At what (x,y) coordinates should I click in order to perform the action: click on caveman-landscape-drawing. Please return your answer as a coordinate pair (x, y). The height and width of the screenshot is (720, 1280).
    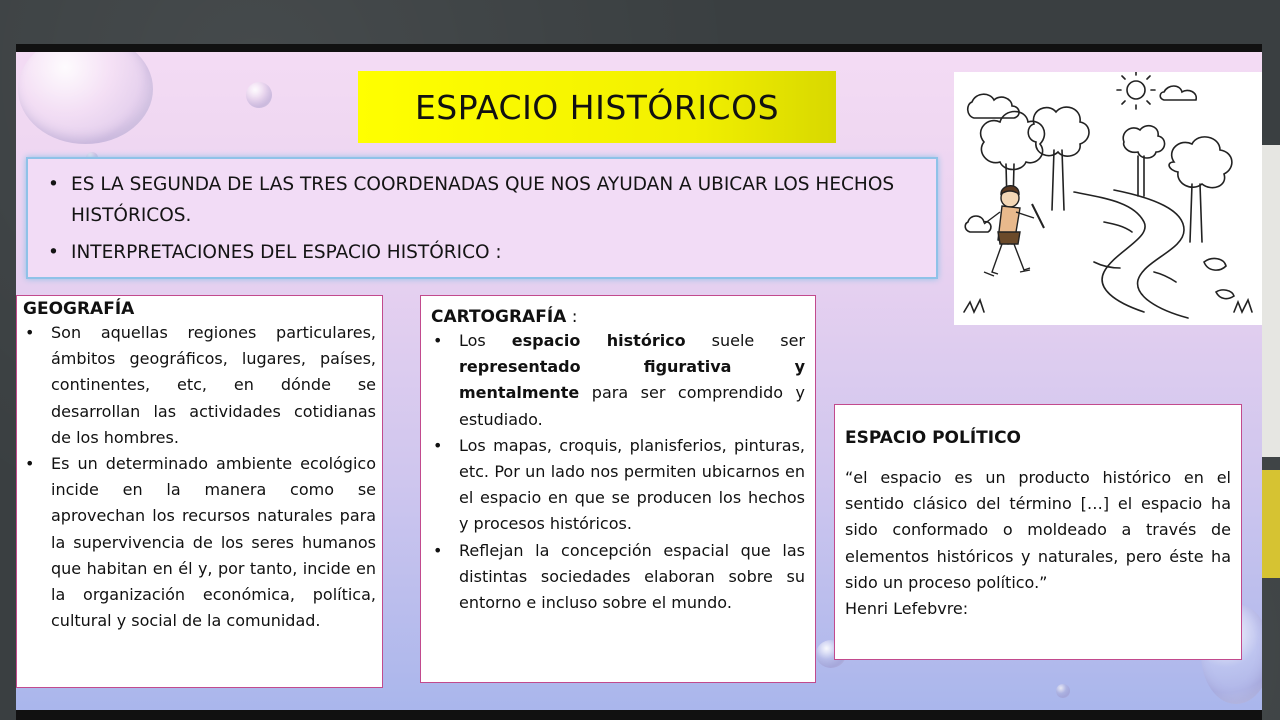
    Looking at the image, I should click on (1108, 197).